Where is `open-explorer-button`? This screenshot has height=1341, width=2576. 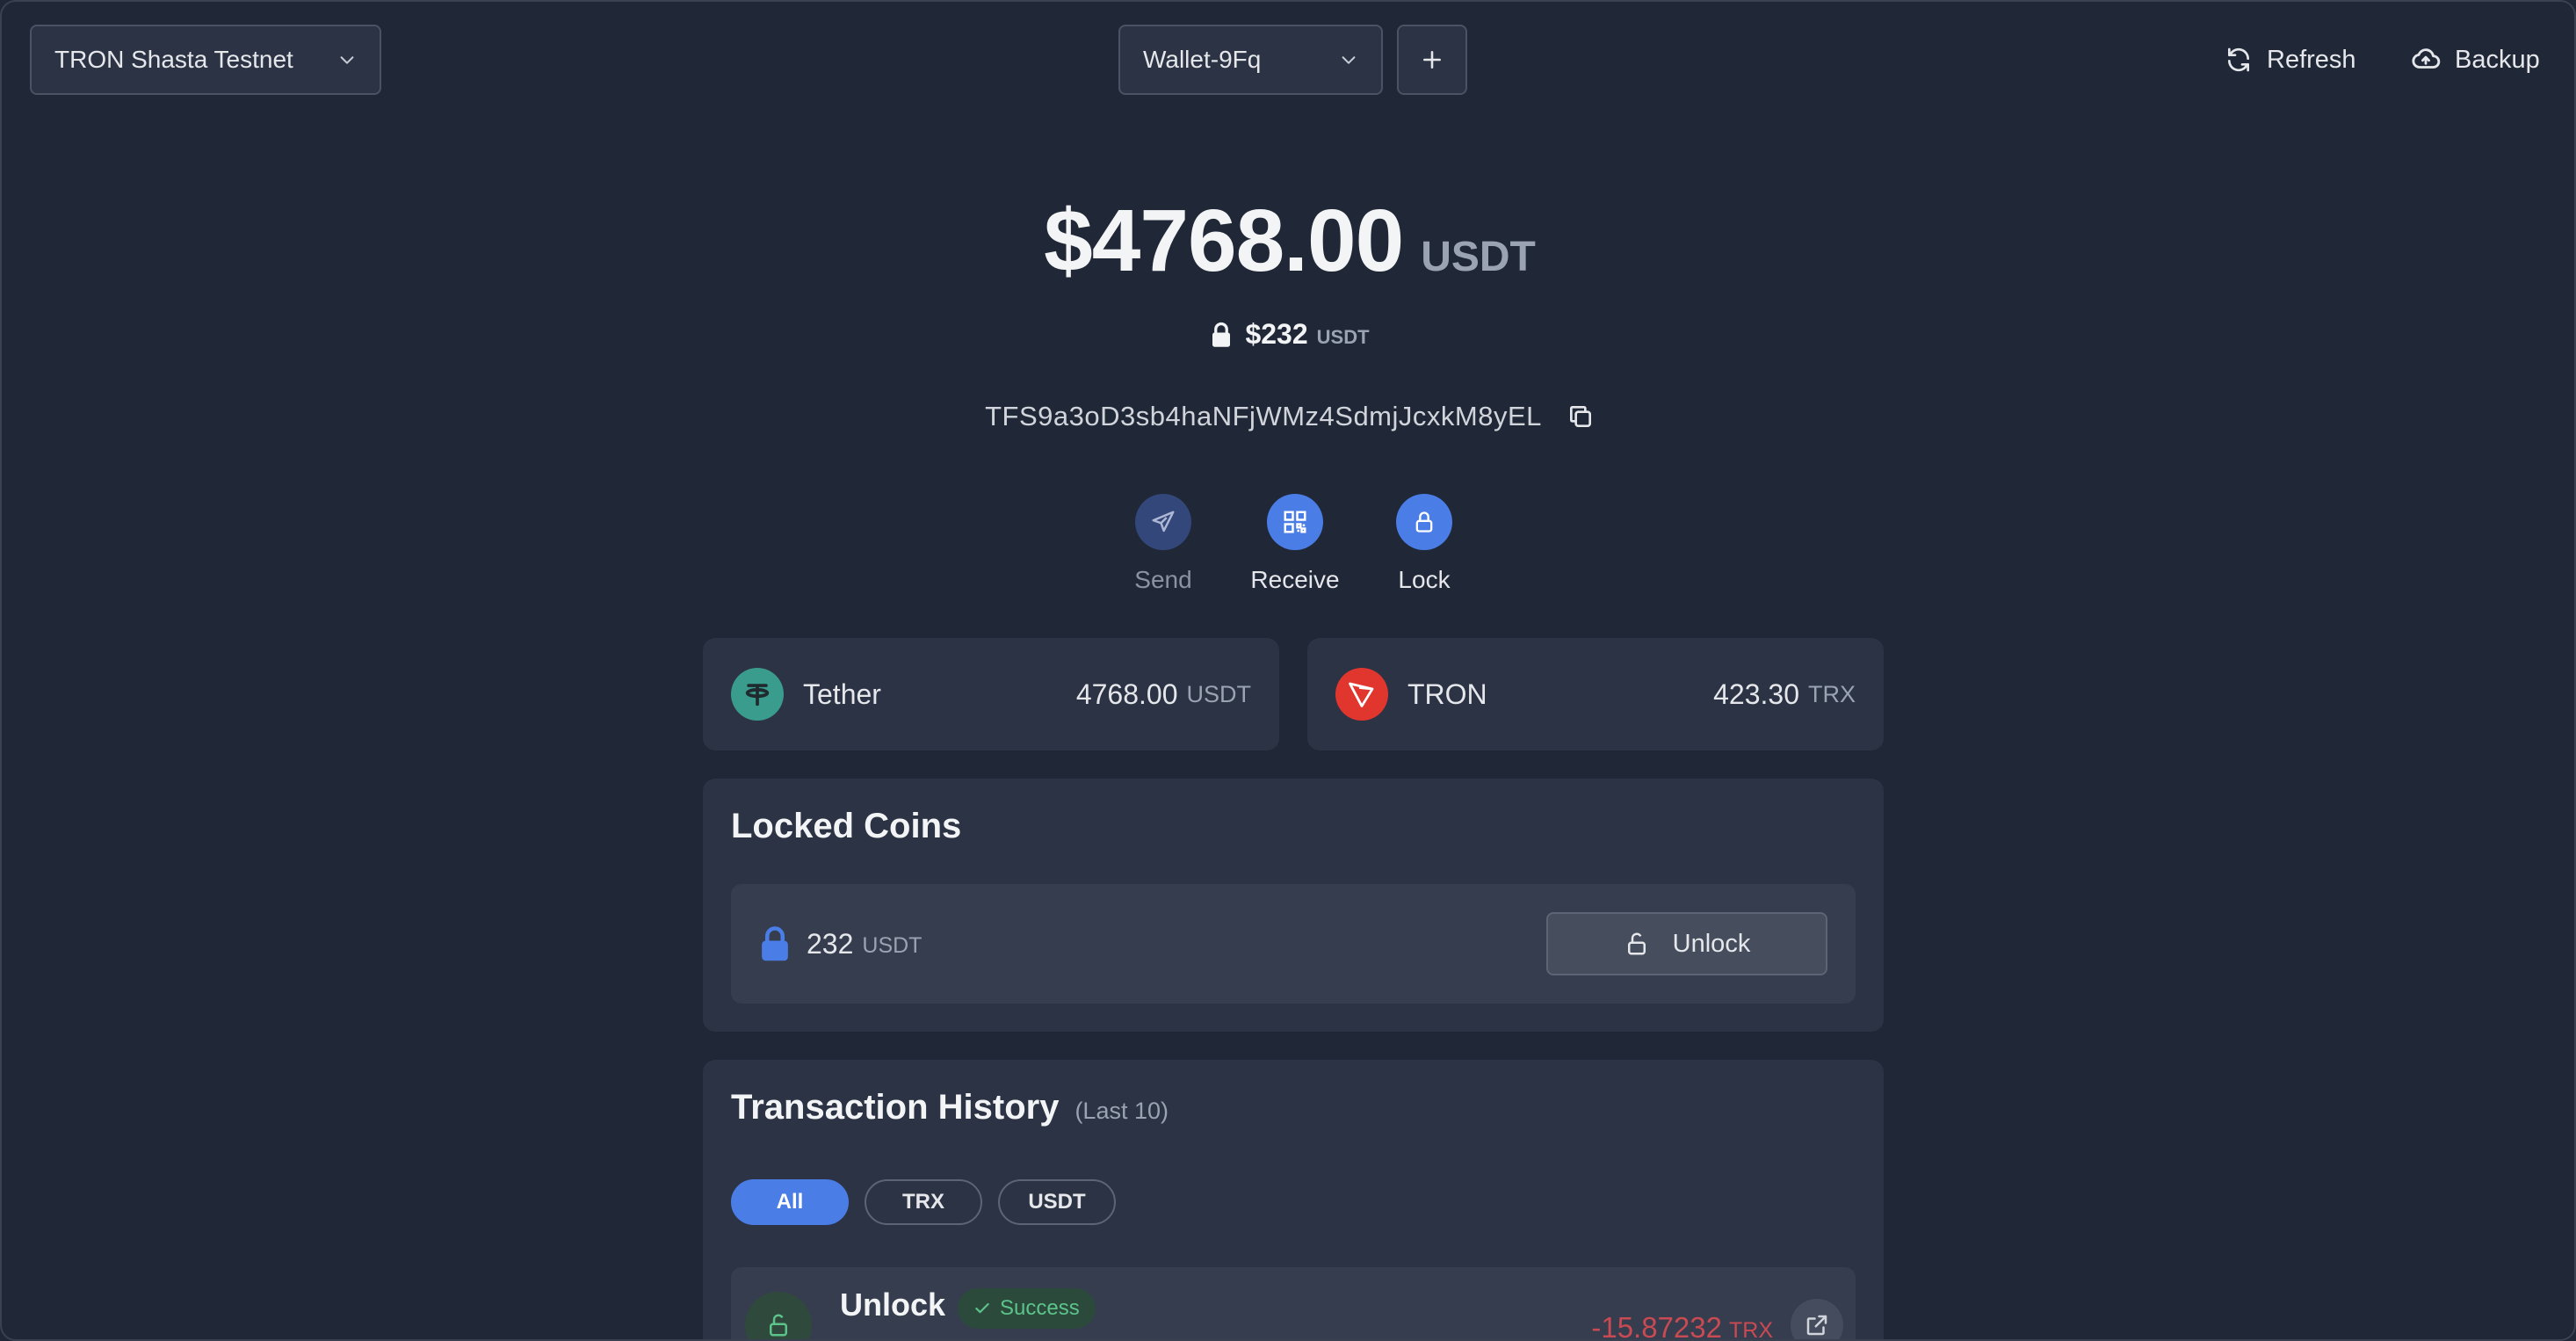 open-explorer-button is located at coordinates (1817, 1319).